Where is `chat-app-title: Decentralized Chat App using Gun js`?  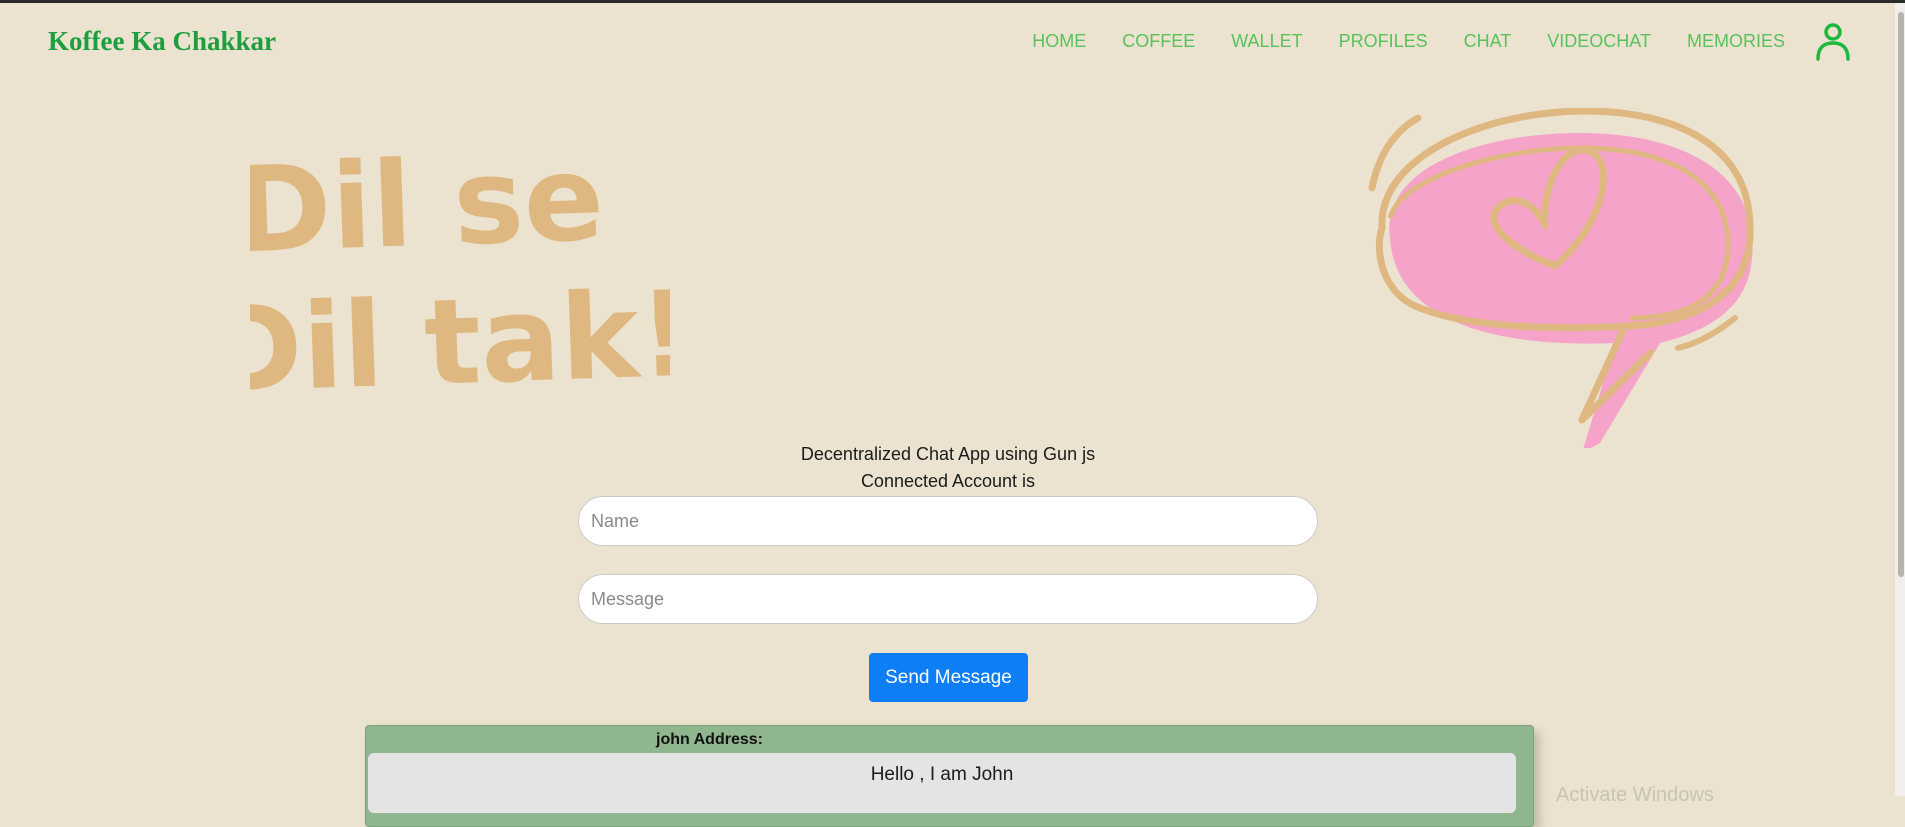
chat-app-title: Decentralized Chat App using Gun js is located at coordinates (948, 454).